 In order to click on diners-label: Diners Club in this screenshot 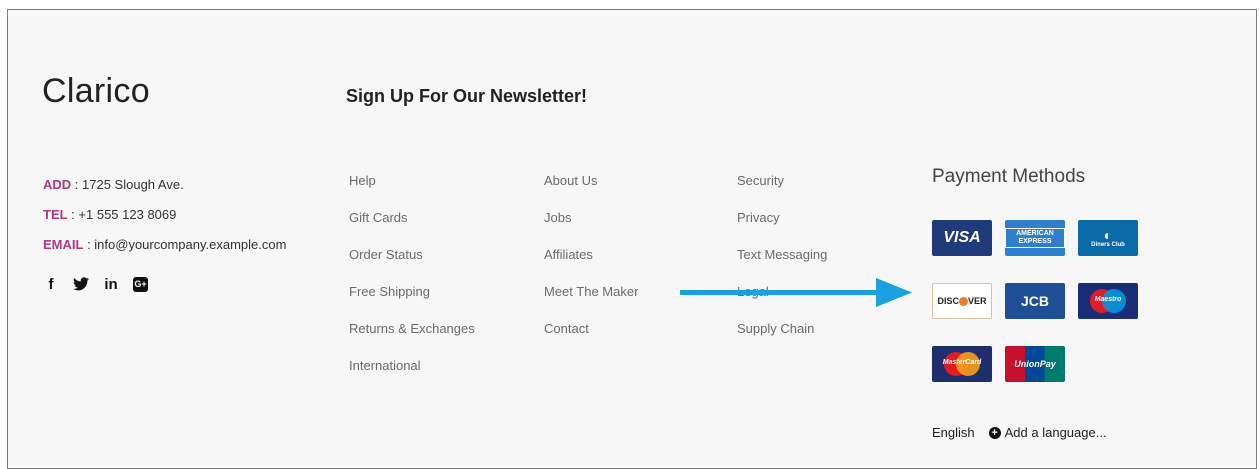, I will do `click(1108, 245)`.